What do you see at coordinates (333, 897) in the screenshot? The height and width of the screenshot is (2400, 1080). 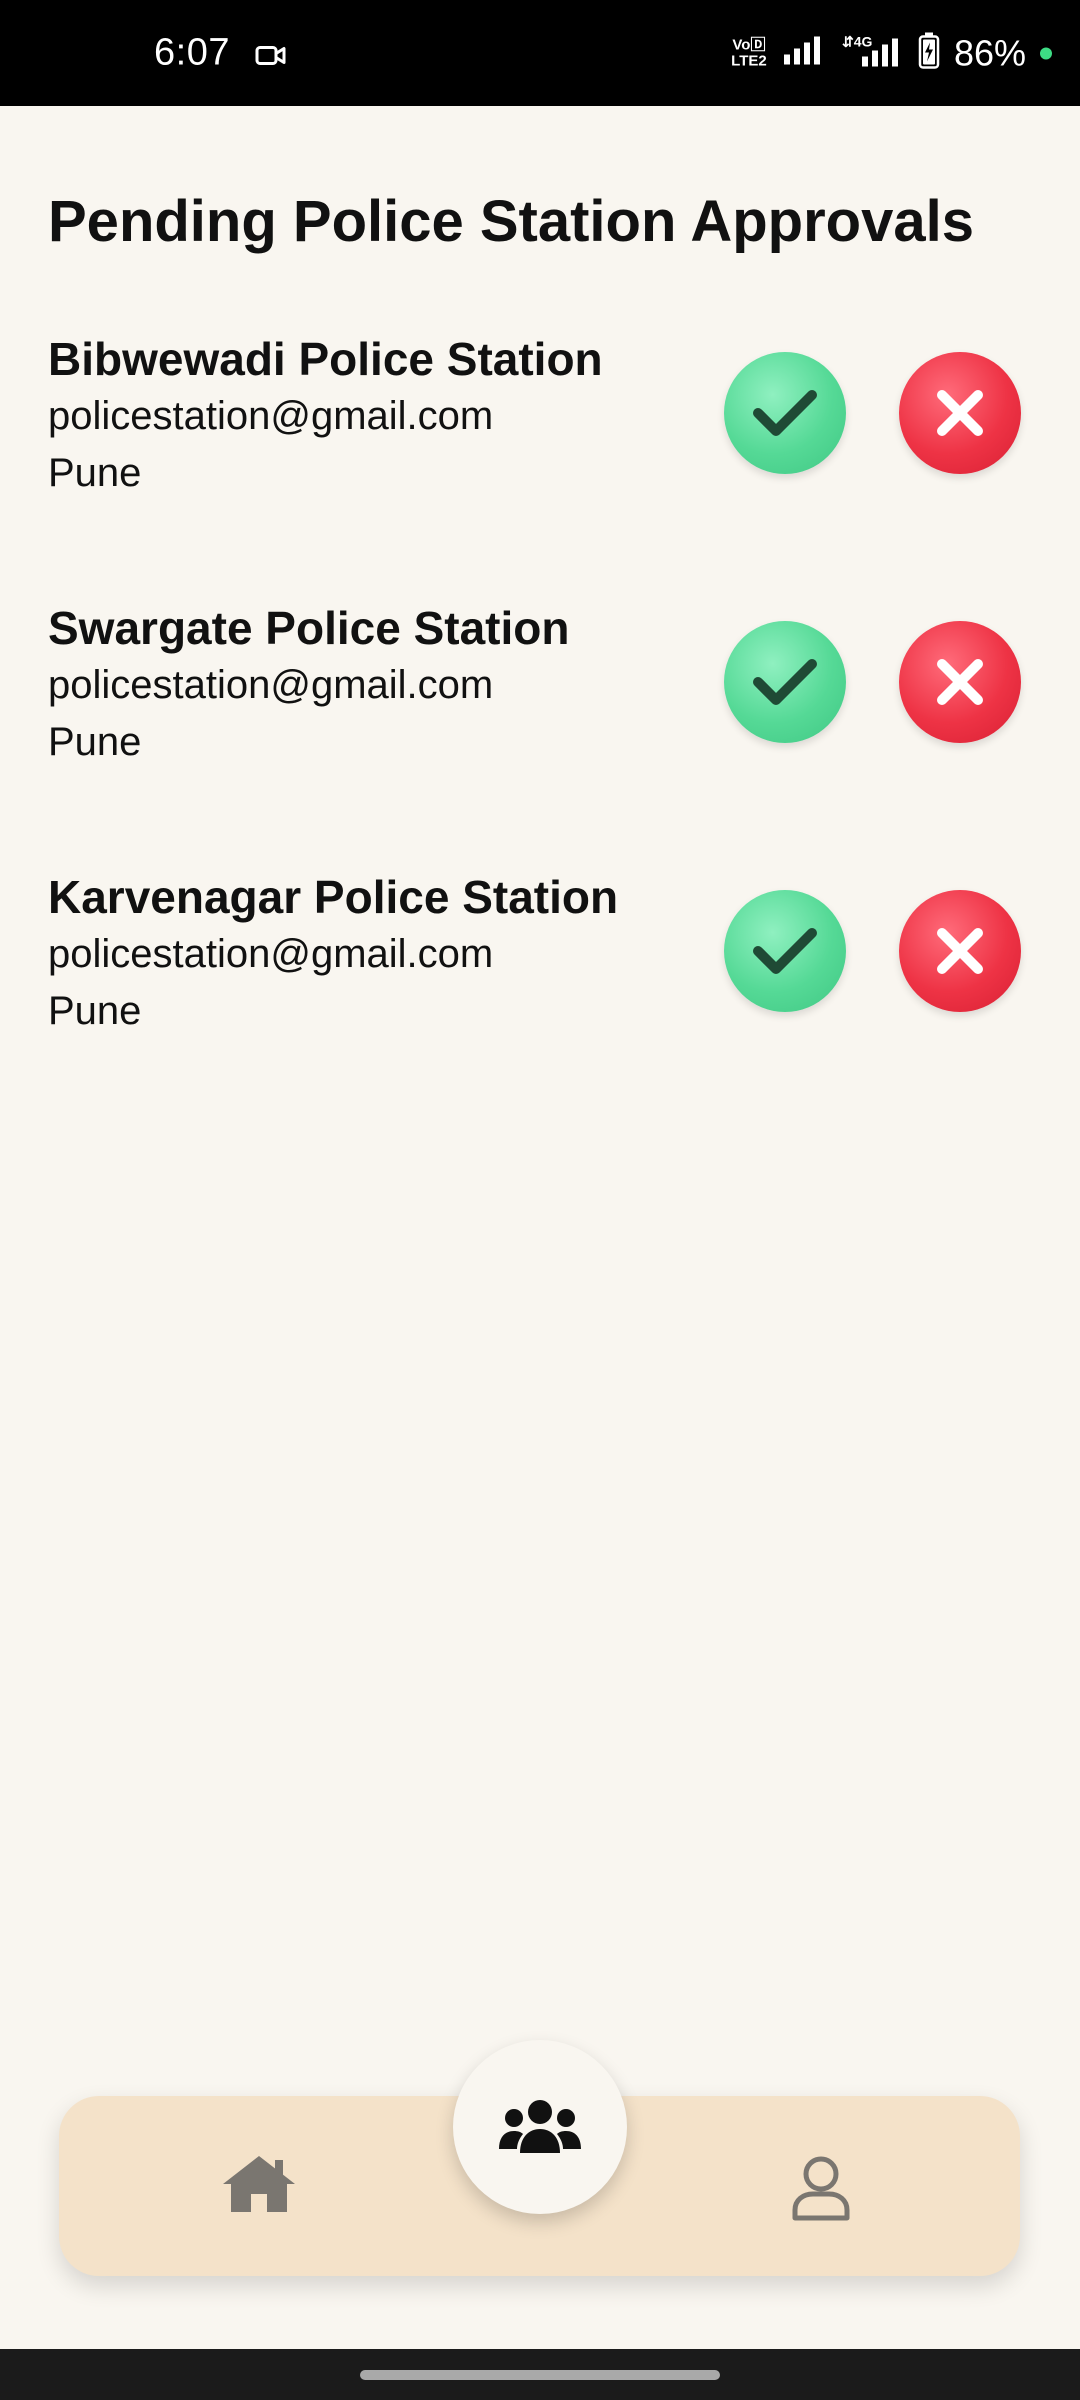 I see `station-name: Karvenagar Police Station` at bounding box center [333, 897].